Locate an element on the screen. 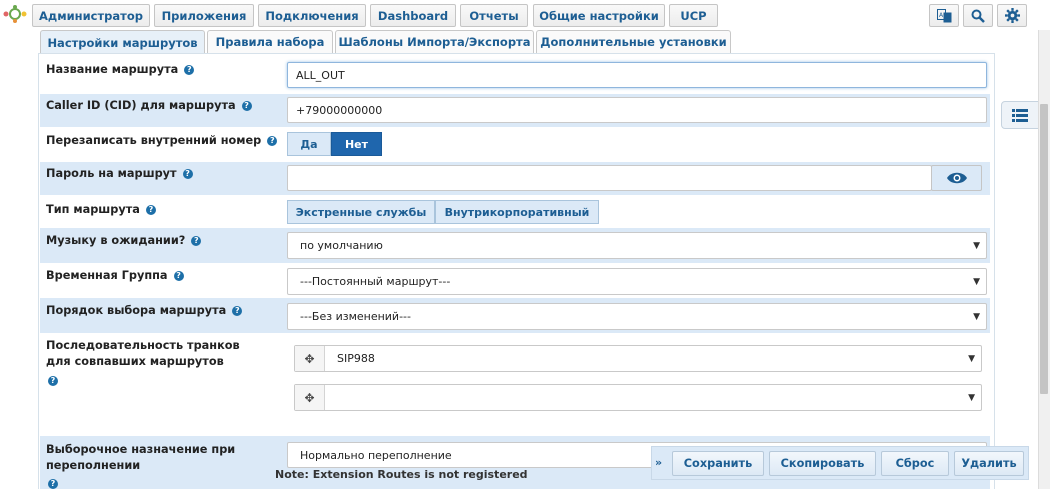  show-password-button is located at coordinates (956, 178).